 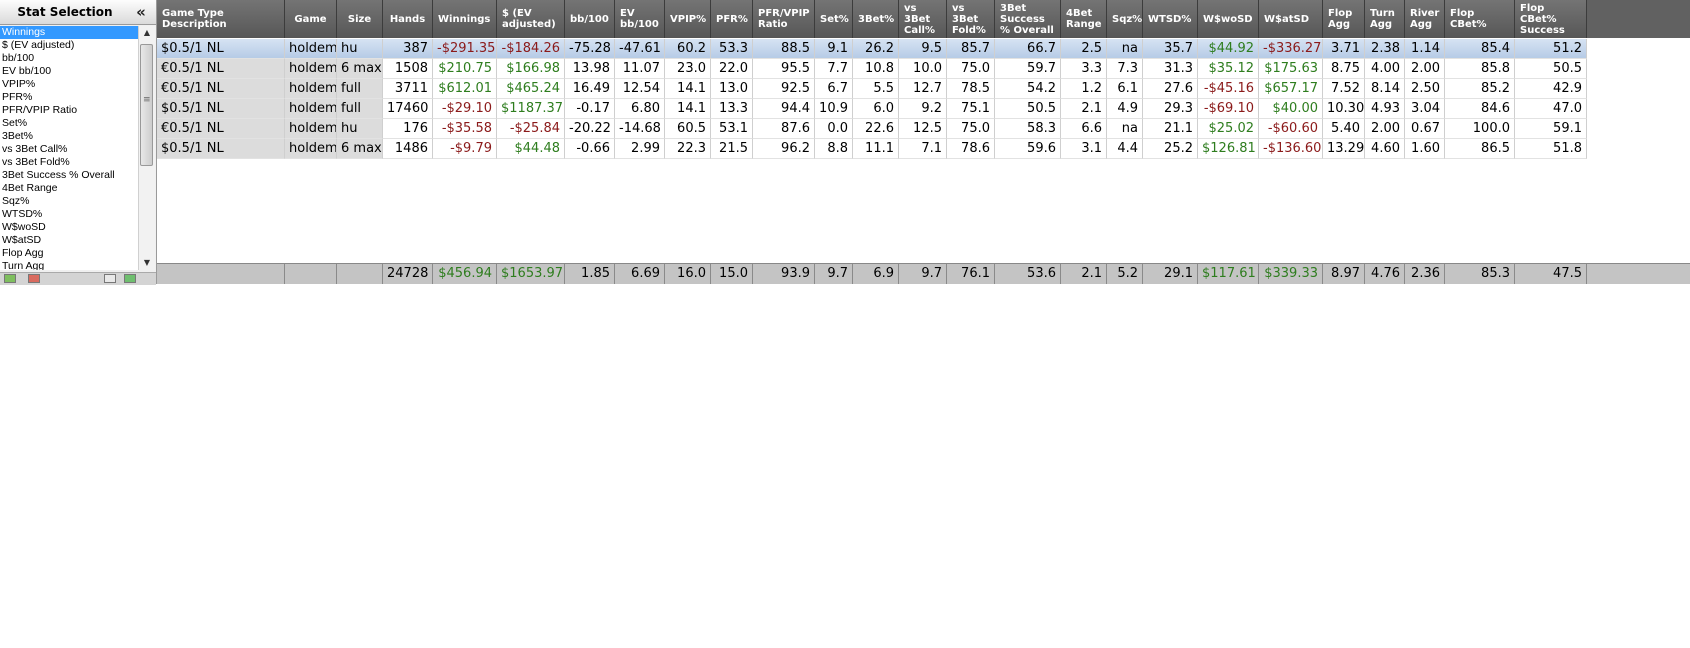 What do you see at coordinates (69, 110) in the screenshot?
I see `stat-list-item: PFR/VPIP Ratio` at bounding box center [69, 110].